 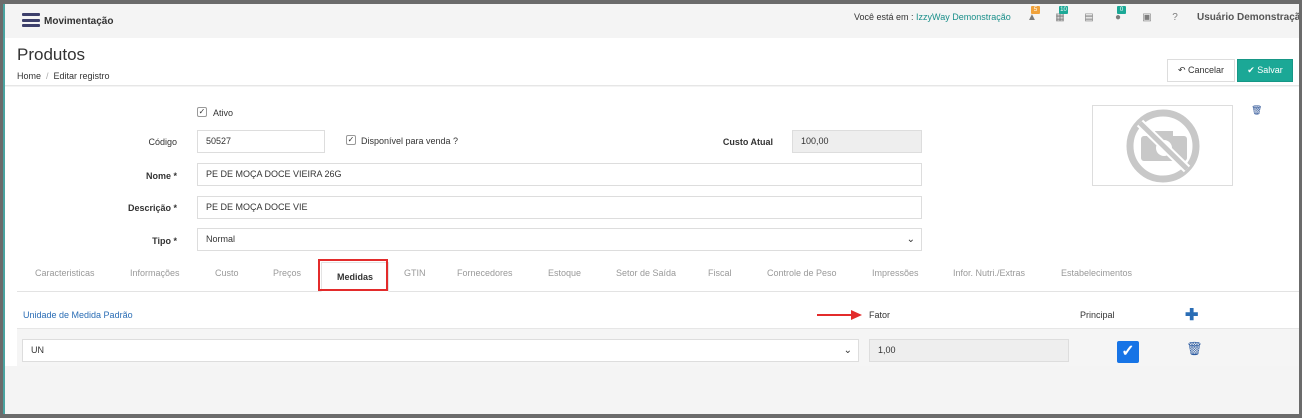 What do you see at coordinates (353, 275) in the screenshot?
I see `active-tab-highlight` at bounding box center [353, 275].